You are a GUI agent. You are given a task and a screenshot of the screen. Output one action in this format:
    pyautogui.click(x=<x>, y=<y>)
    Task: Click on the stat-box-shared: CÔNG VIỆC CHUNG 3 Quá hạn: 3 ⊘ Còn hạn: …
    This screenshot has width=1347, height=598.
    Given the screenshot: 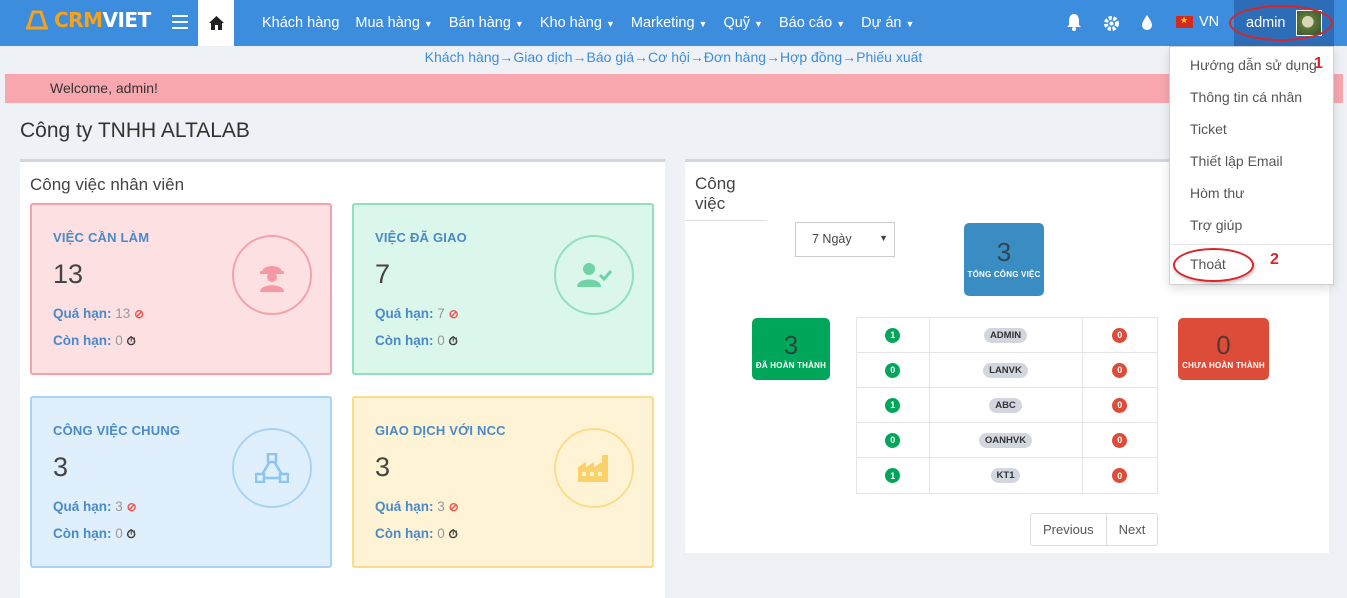 What is the action you would take?
    pyautogui.click(x=181, y=482)
    